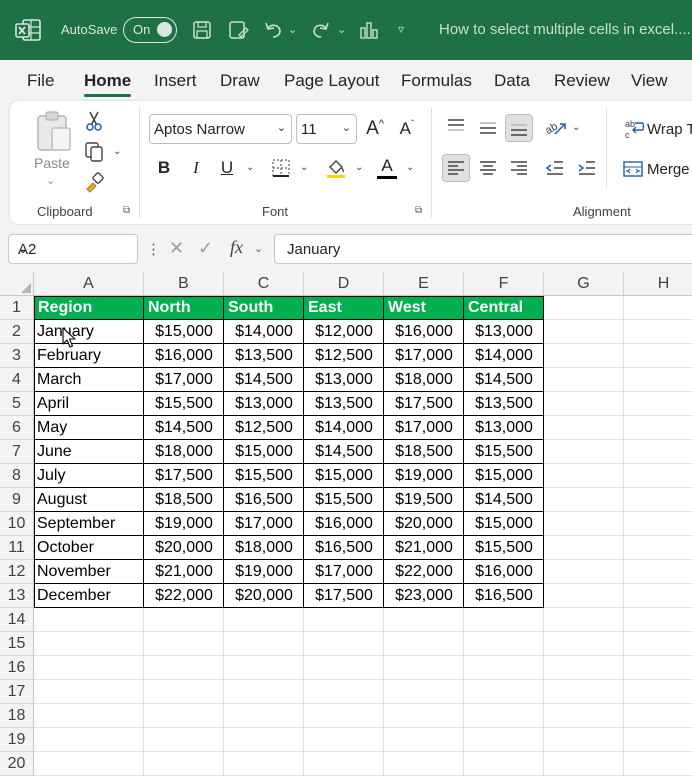 The image size is (692, 776). I want to click on clipboard-launcher-icon: ⧉, so click(126, 210).